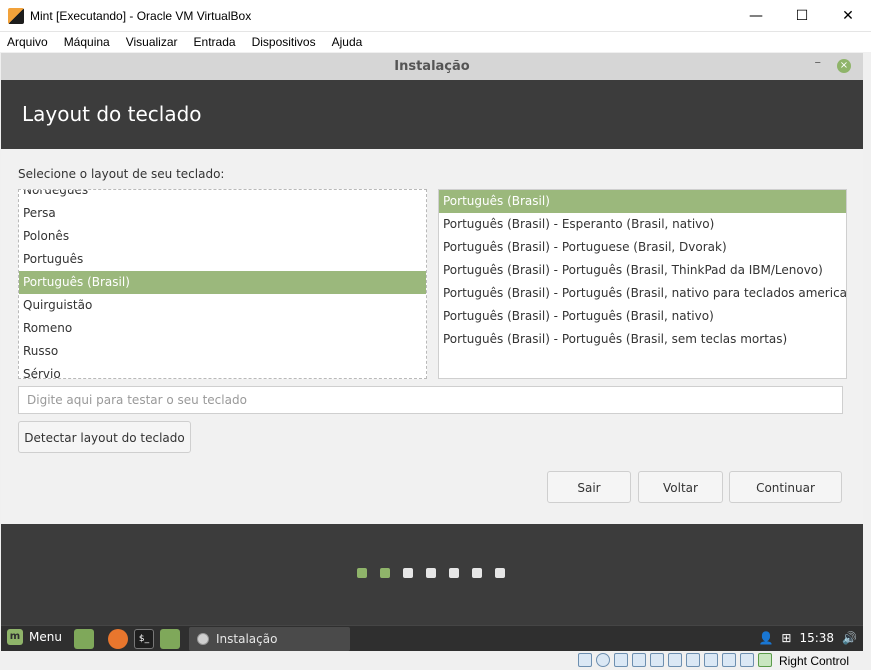 The image size is (871, 670). What do you see at coordinates (603, 660) in the screenshot?
I see `optical-drive-icon` at bounding box center [603, 660].